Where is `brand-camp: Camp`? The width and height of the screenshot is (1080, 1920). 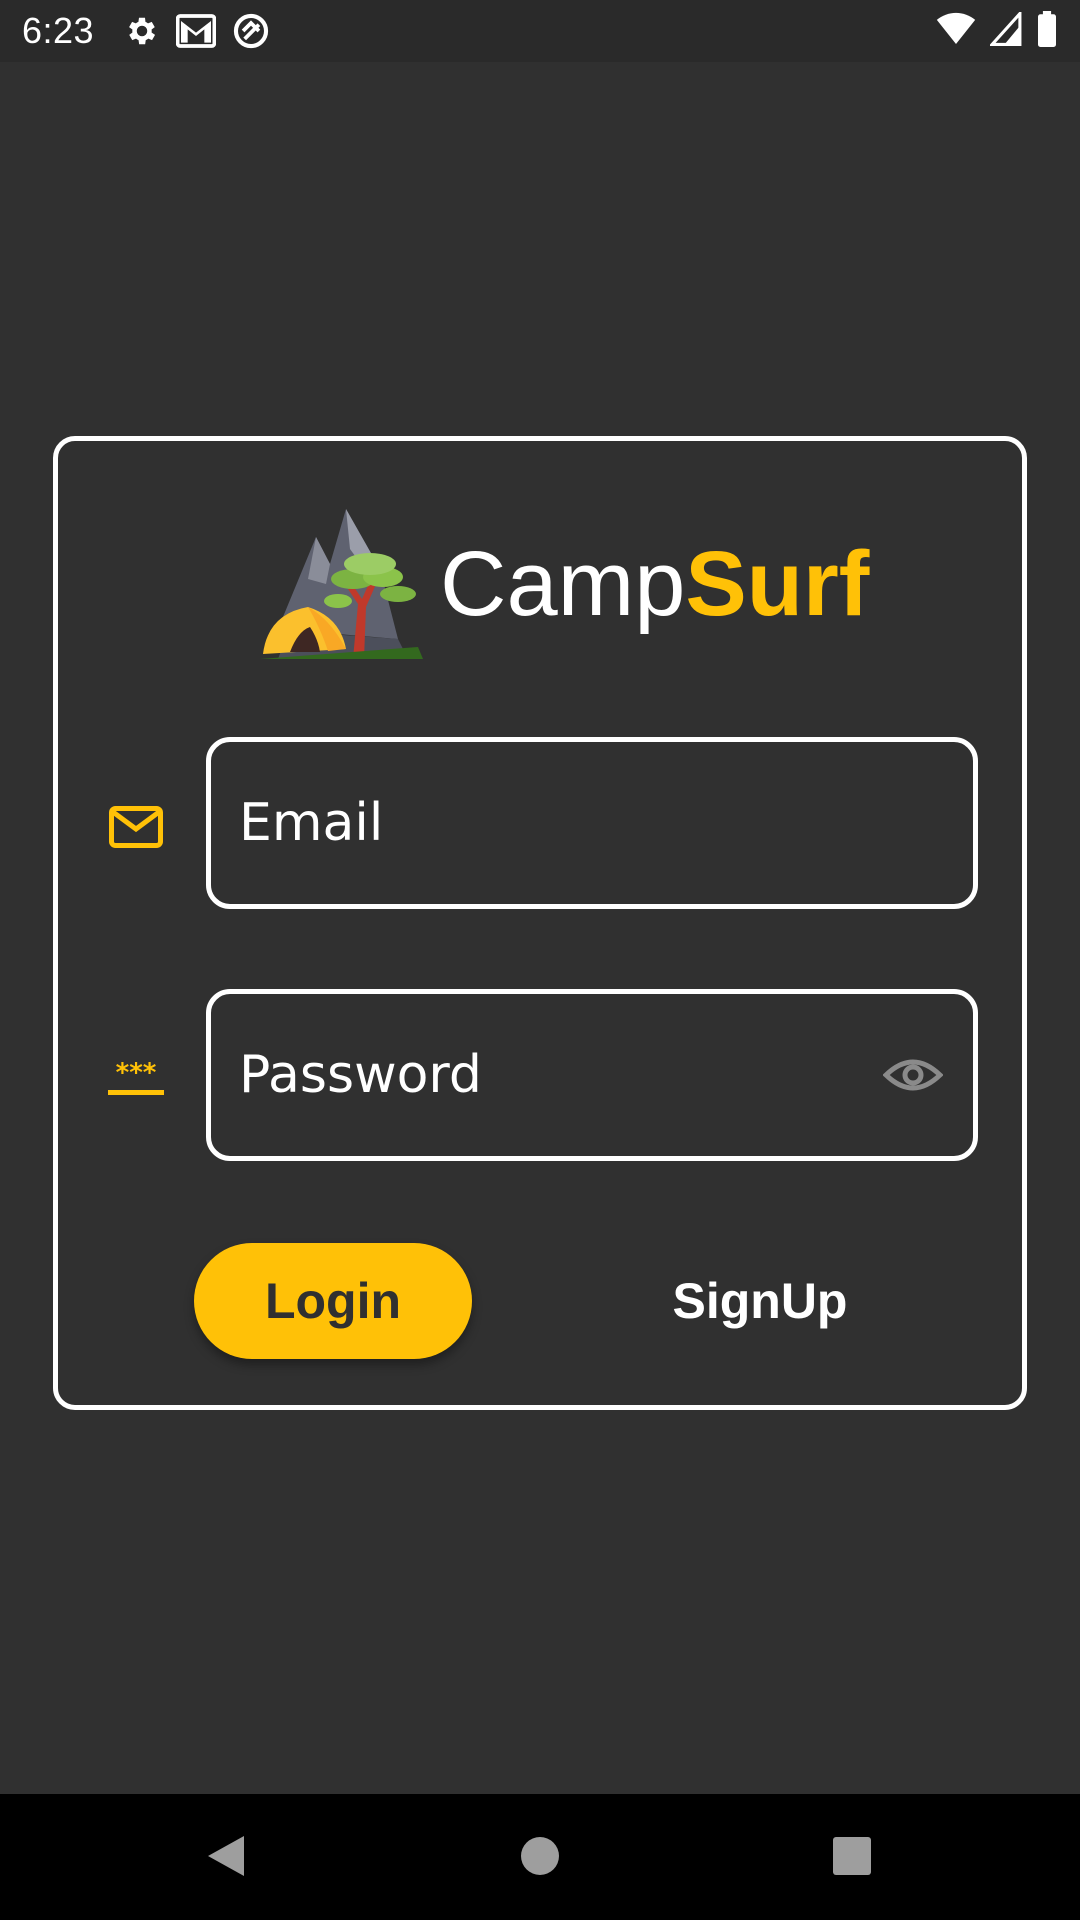
brand-camp: Camp is located at coordinates (563, 584).